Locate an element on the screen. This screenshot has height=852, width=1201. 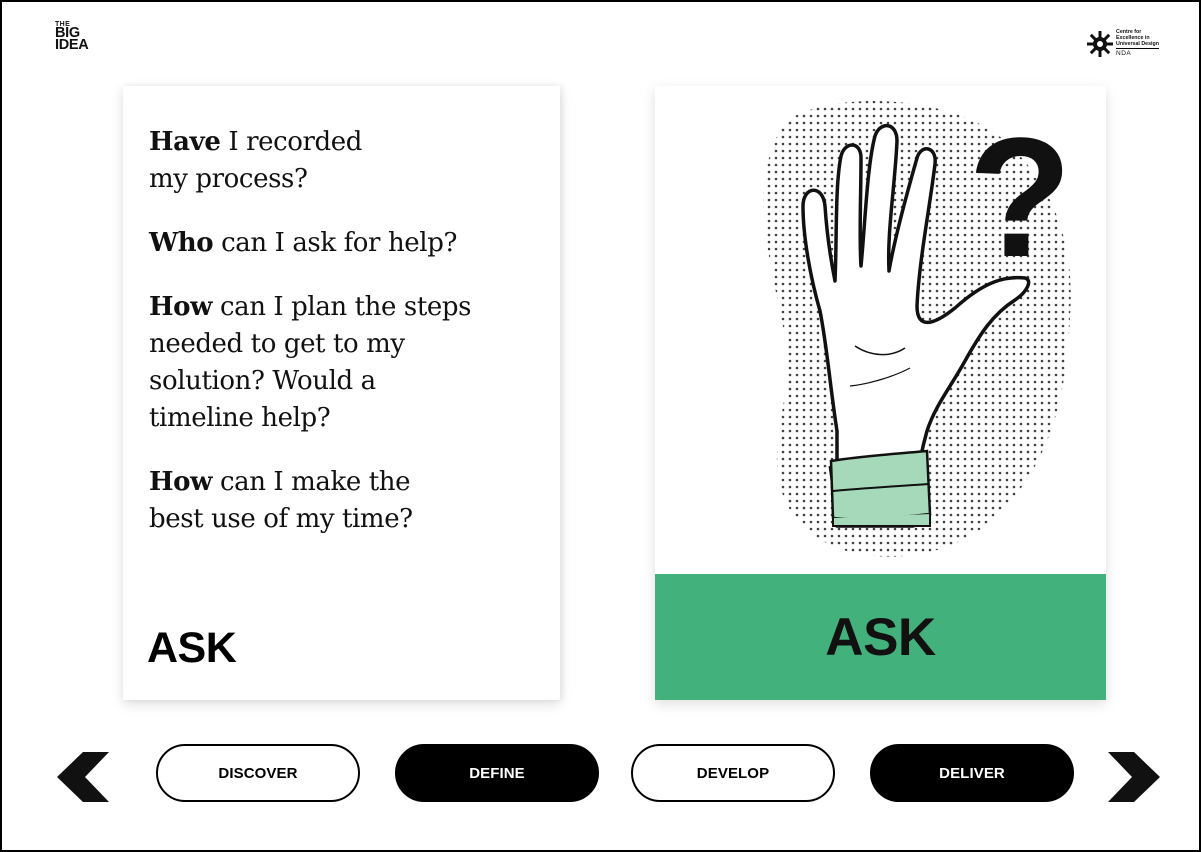
phase-navigation: DISCOVER DEFINE DEVELOP DELIVER is located at coordinates (600, 775).